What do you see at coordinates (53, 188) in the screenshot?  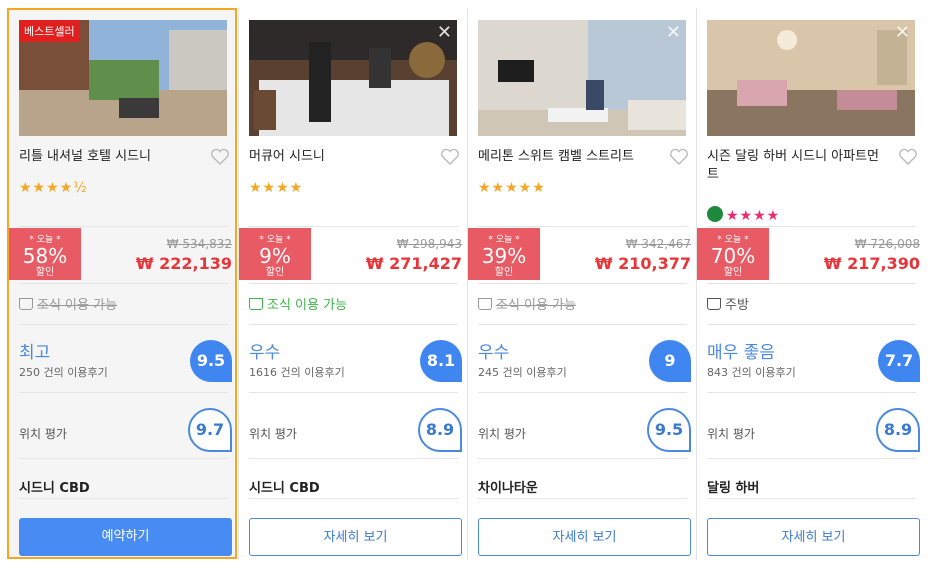 I see `star-rating: ★★★★½` at bounding box center [53, 188].